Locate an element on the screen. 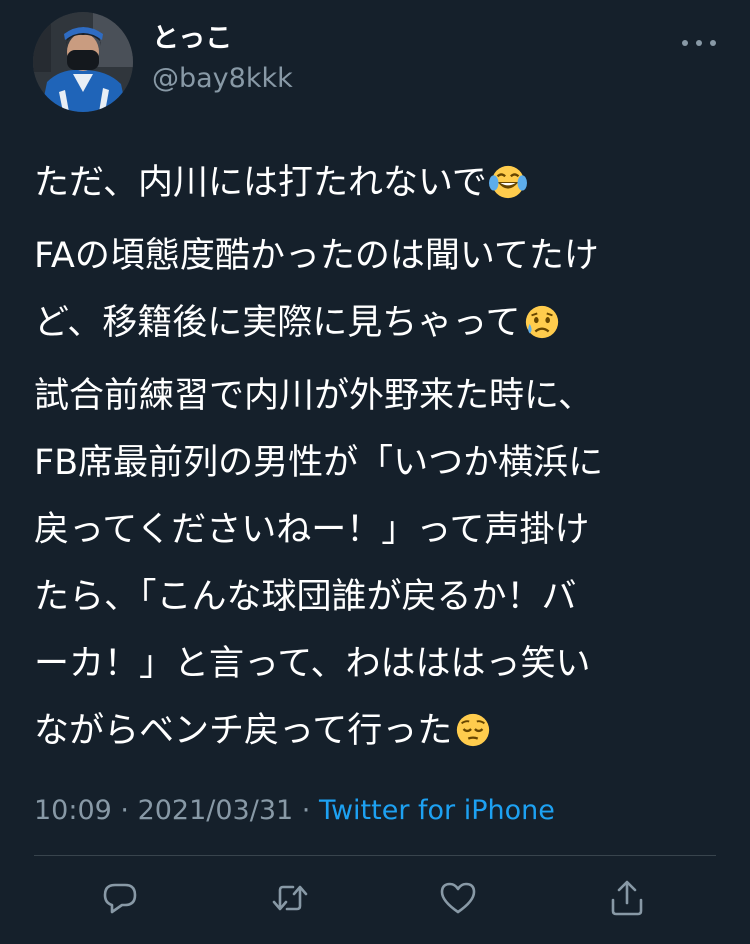  retweet-icon is located at coordinates (290, 898).